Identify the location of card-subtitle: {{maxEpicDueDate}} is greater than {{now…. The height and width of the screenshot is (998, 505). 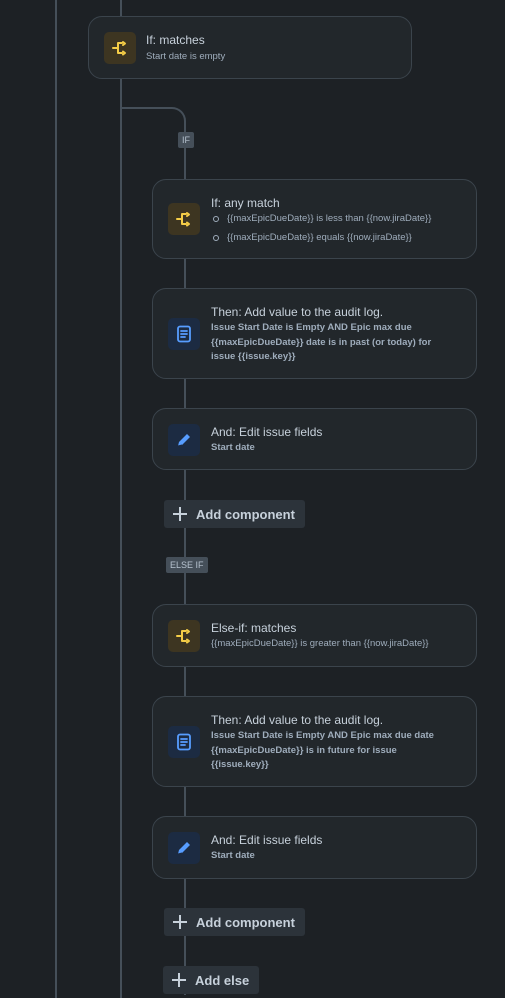
(320, 643).